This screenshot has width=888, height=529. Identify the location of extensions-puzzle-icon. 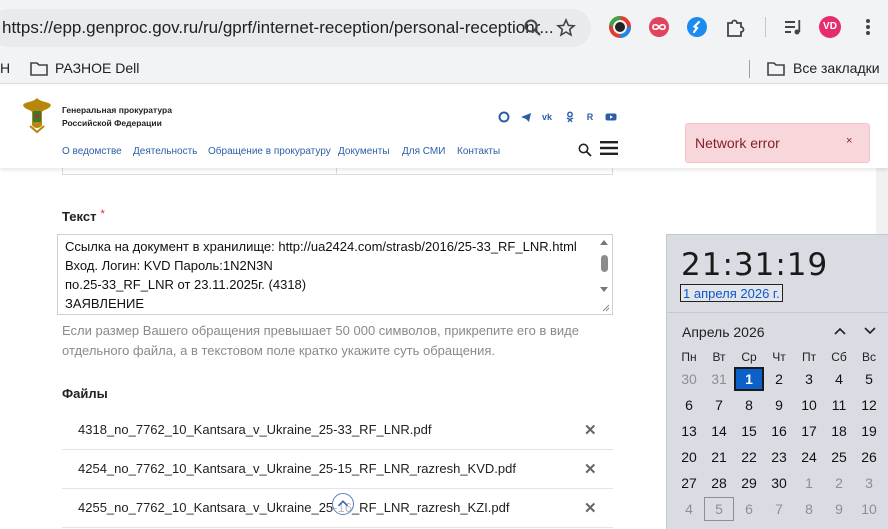
(735, 27).